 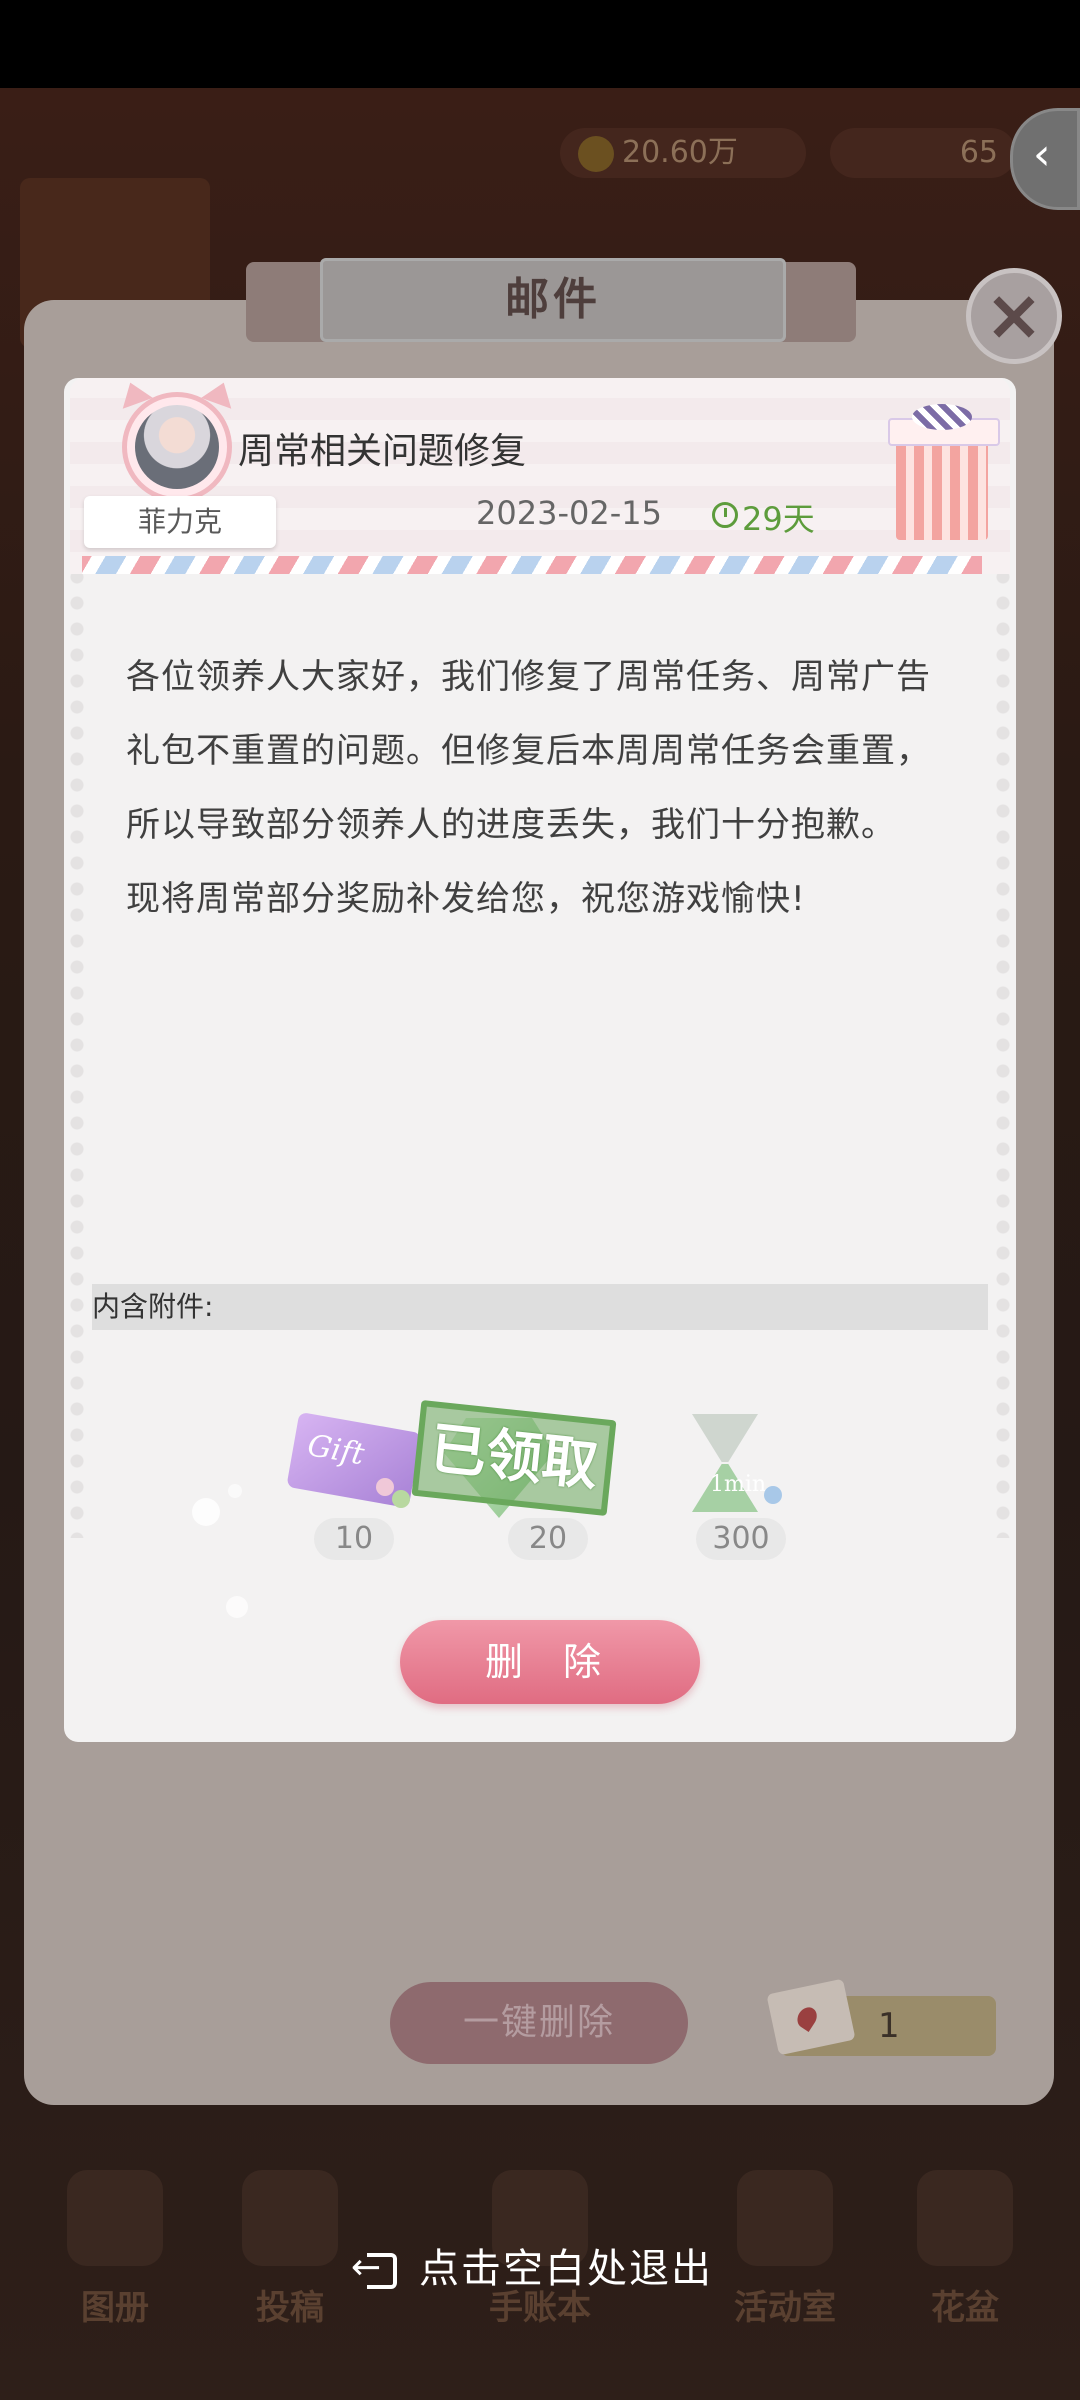 I want to click on lace-border-right, so click(x=1003, y=1038).